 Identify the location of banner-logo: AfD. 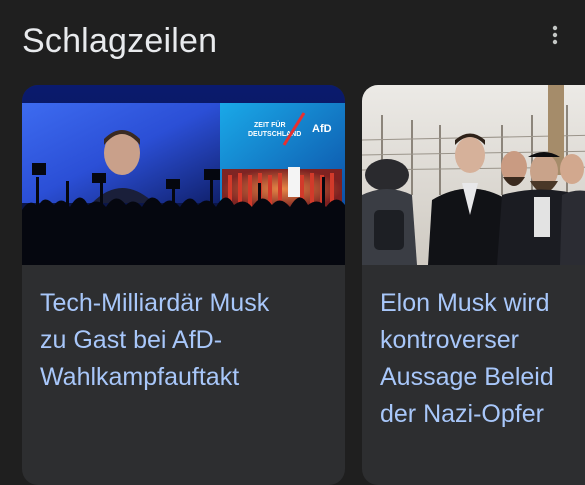
(322, 129).